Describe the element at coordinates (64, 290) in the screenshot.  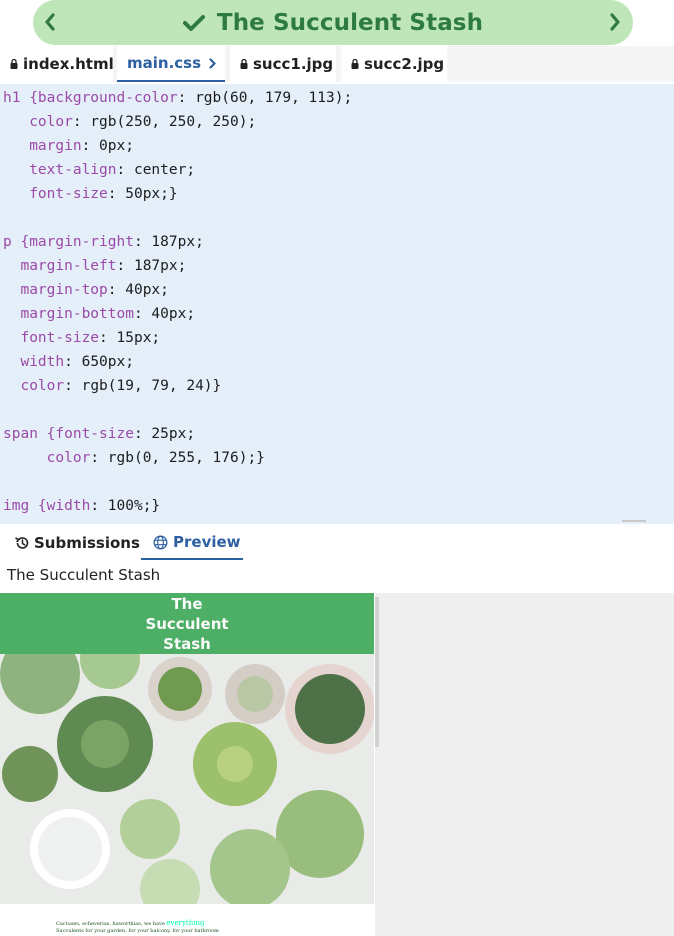
I see `code-property: margin-top` at that location.